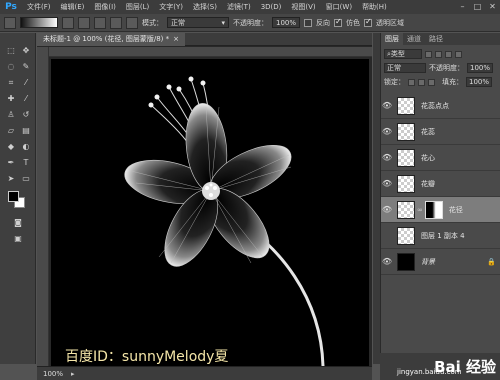 The width and height of the screenshot is (500, 380). What do you see at coordinates (198, 22) in the screenshot?
I see `mode-select: 正常 ▾` at bounding box center [198, 22].